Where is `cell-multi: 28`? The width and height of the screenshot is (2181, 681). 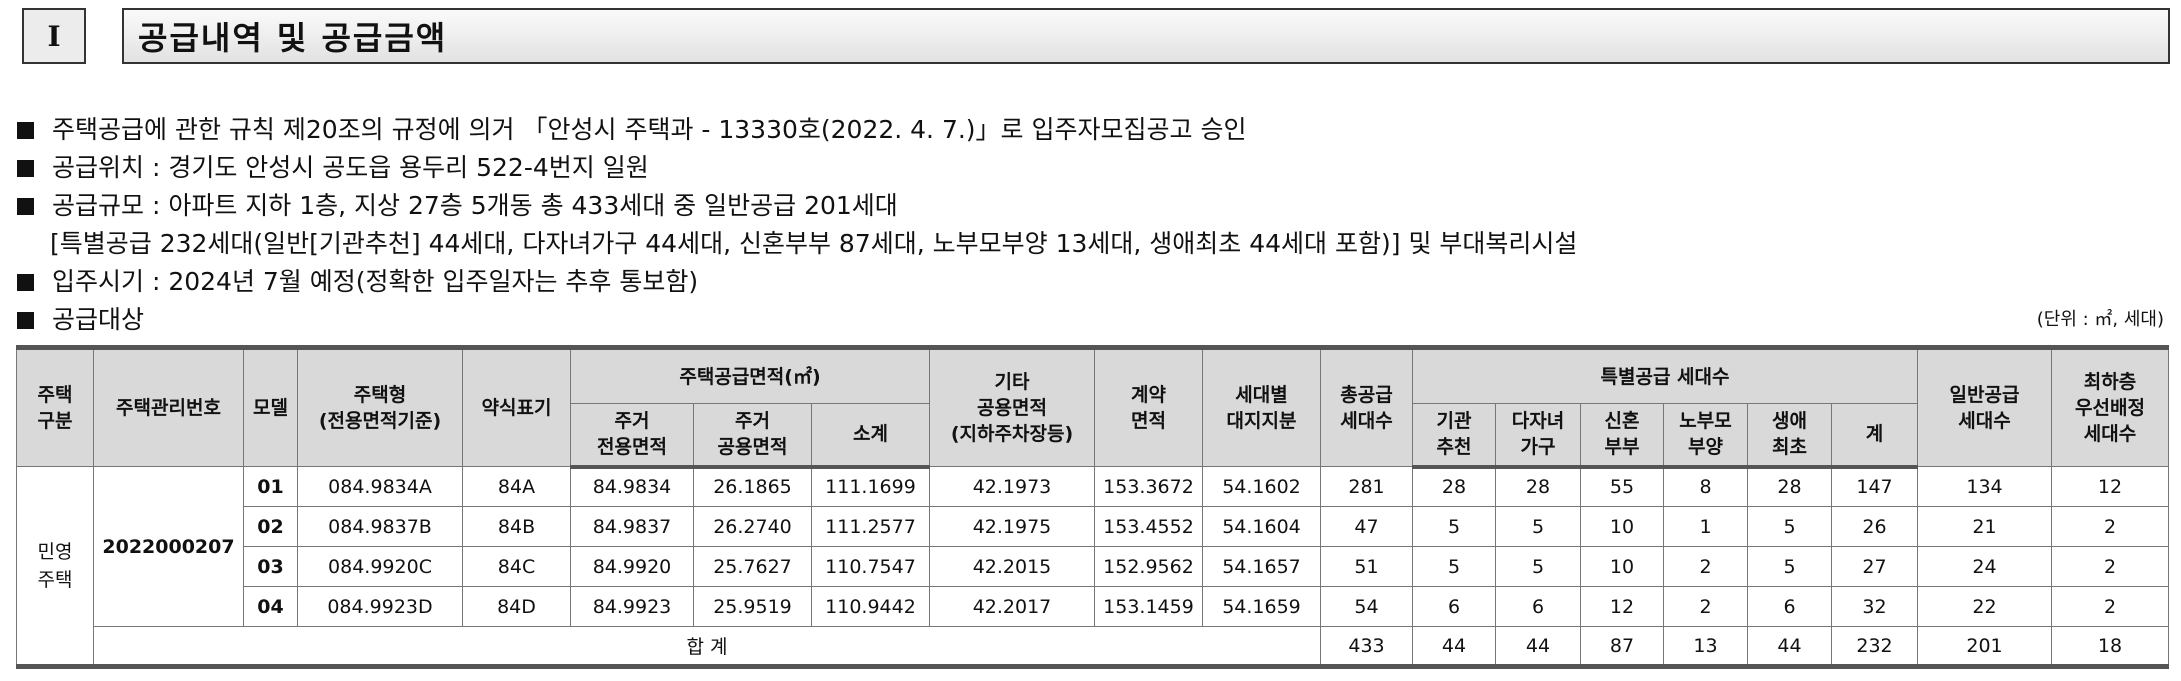
cell-multi: 28 is located at coordinates (1538, 486).